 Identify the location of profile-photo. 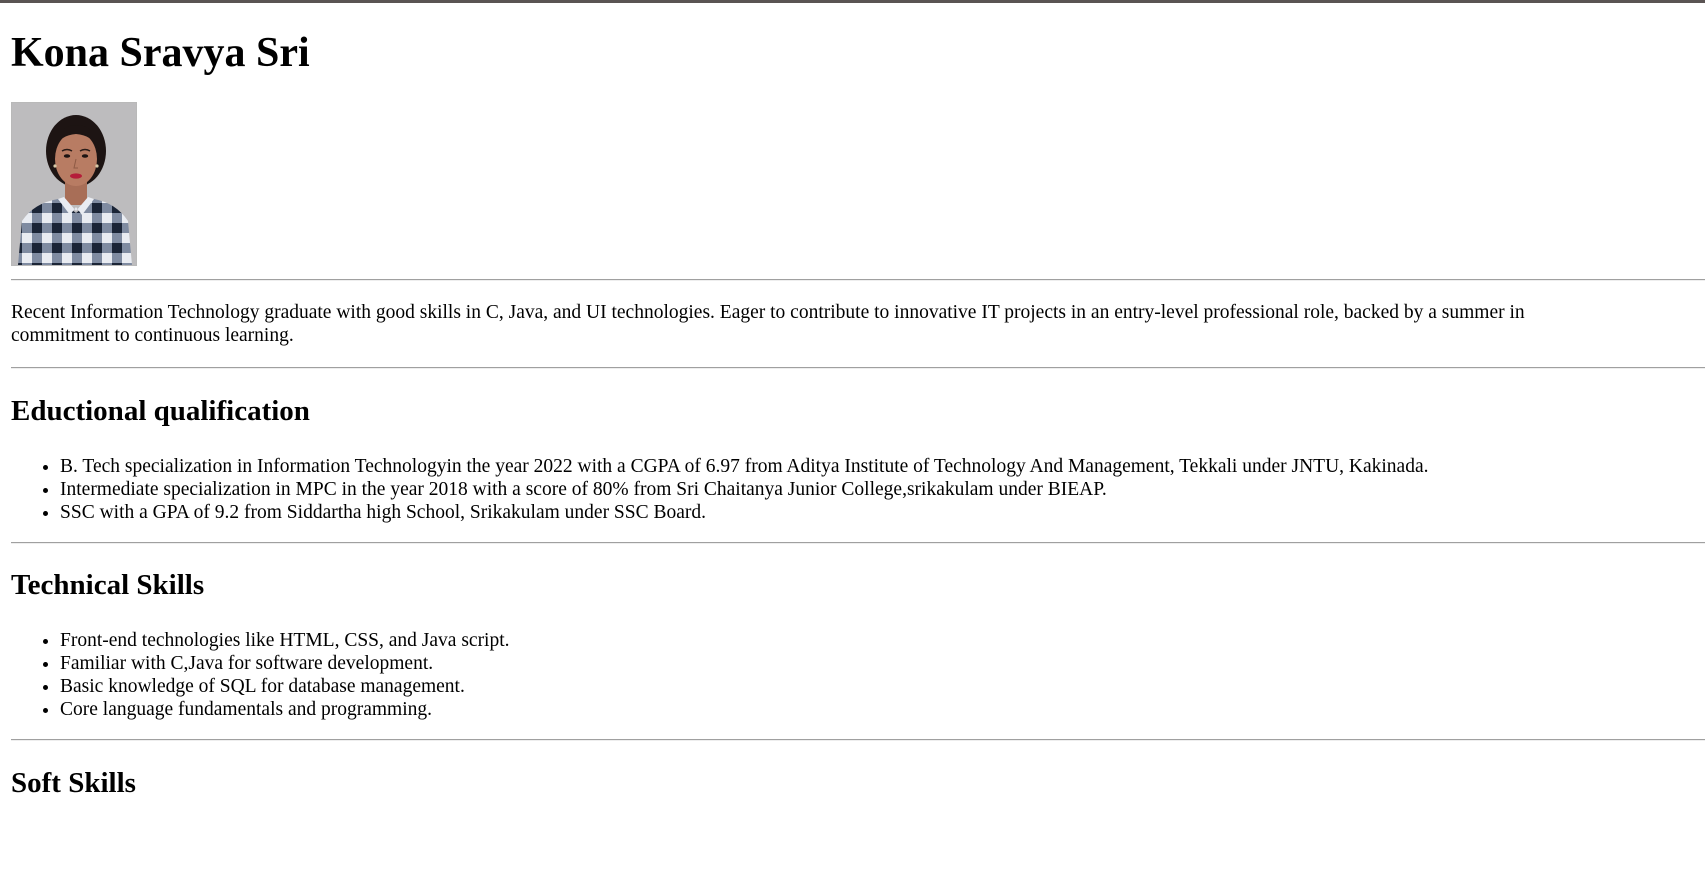
(74, 184).